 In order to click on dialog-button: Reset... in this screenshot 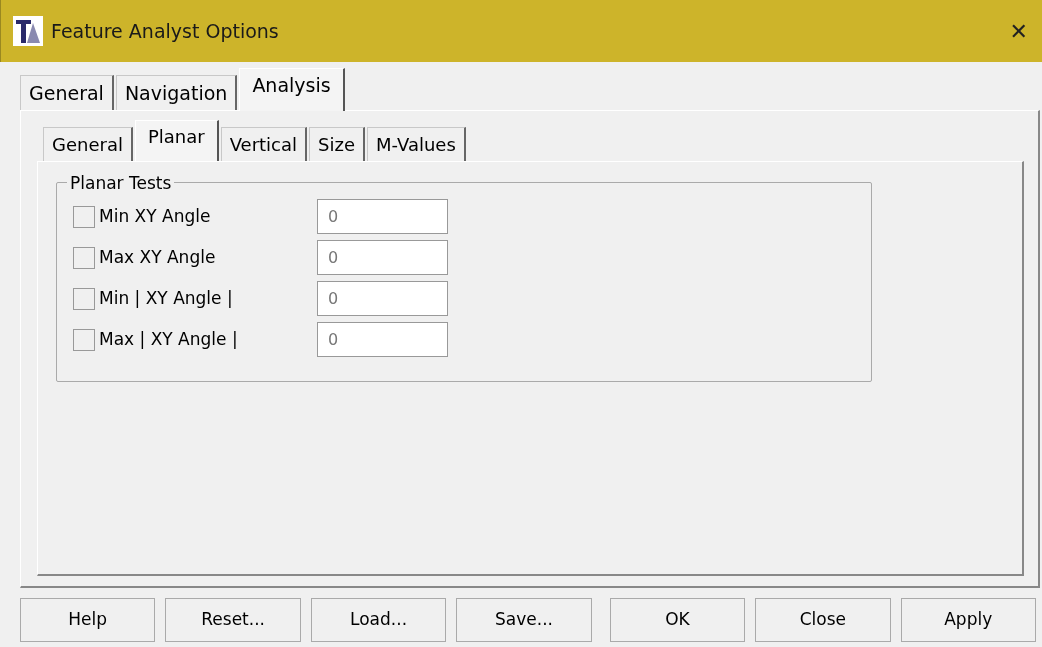, I will do `click(233, 620)`.